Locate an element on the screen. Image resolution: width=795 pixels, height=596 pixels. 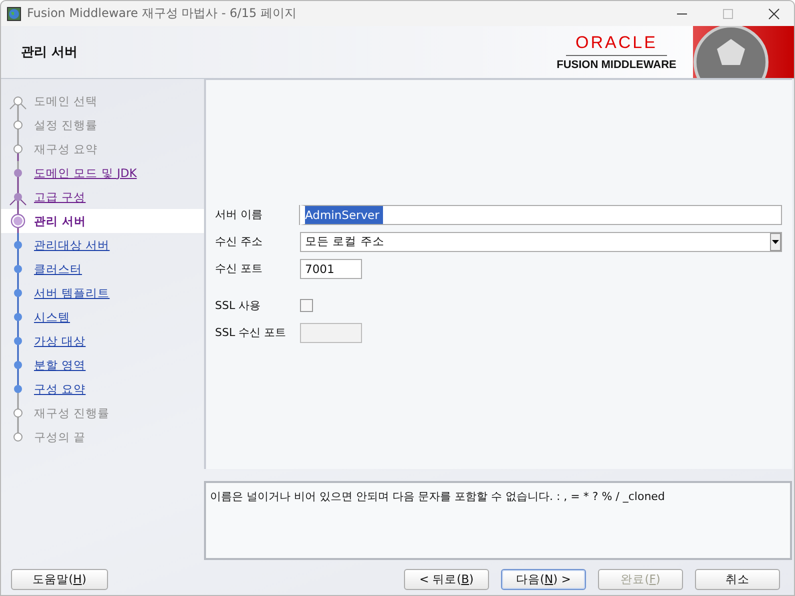
step-link: 도메인 모드 및 JDK is located at coordinates (85, 173).